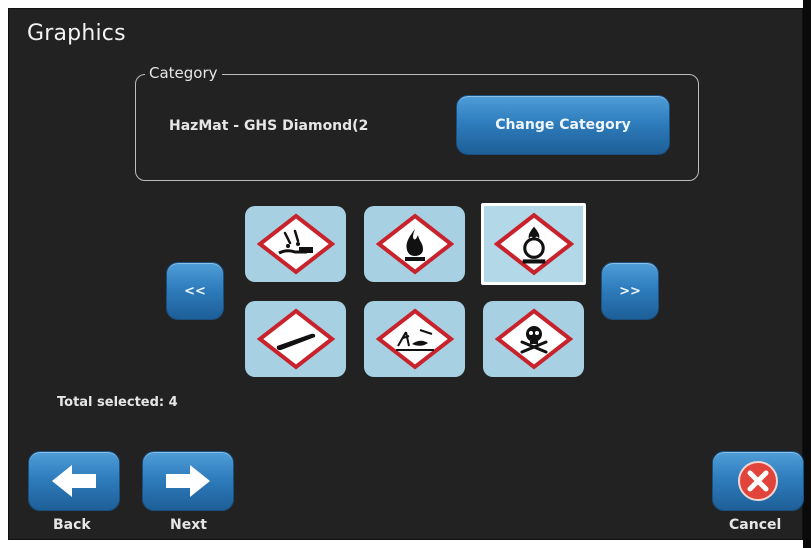  I want to click on page-title: Graphics, so click(76, 33).